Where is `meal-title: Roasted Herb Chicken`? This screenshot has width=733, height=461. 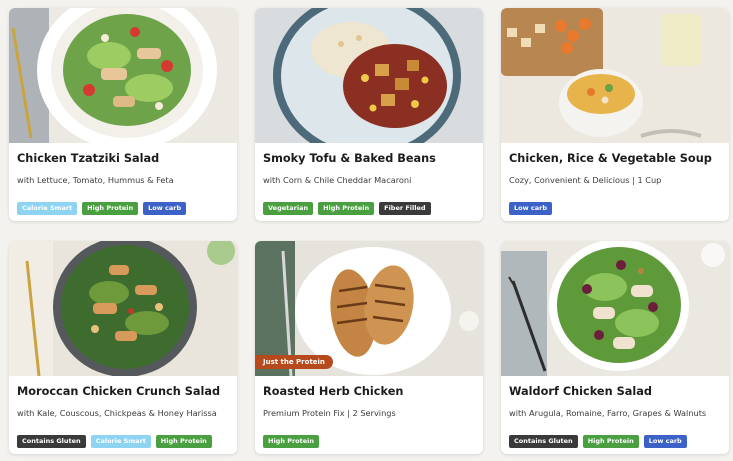
meal-title: Roasted Herb Chicken is located at coordinates (369, 392).